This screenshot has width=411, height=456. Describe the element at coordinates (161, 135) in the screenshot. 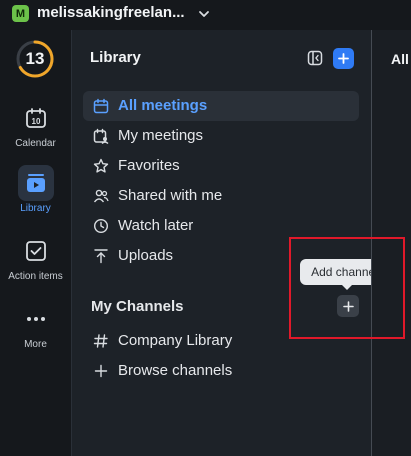

I see `nav-label: My meetings` at that location.